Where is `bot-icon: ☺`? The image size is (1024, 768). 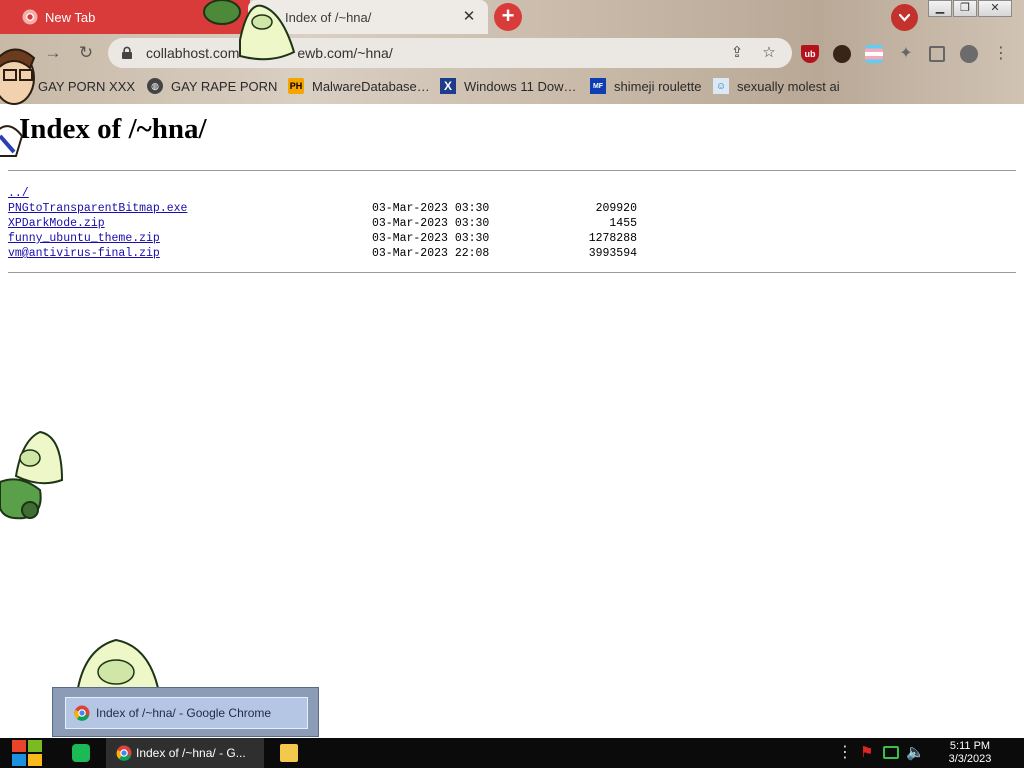
bot-icon: ☺ is located at coordinates (721, 86).